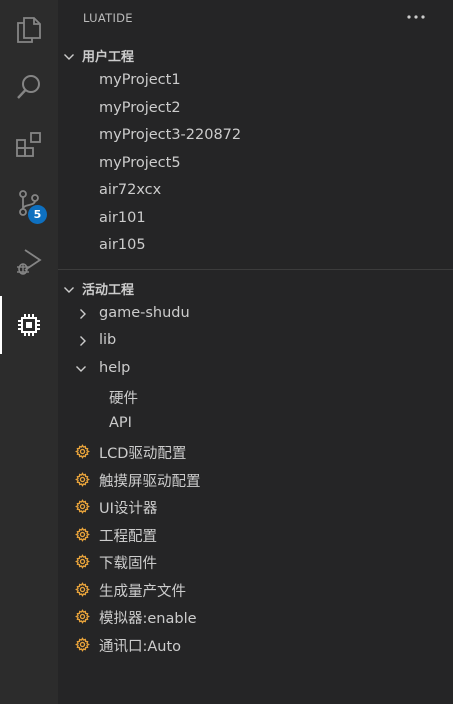  I want to click on project-item: air72xcx, so click(255, 191).